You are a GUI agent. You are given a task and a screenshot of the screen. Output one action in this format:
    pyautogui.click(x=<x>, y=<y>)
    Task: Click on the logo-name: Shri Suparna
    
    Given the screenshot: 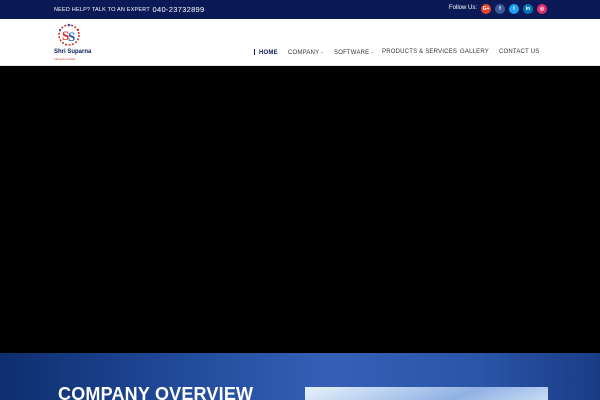 What is the action you would take?
    pyautogui.click(x=73, y=52)
    